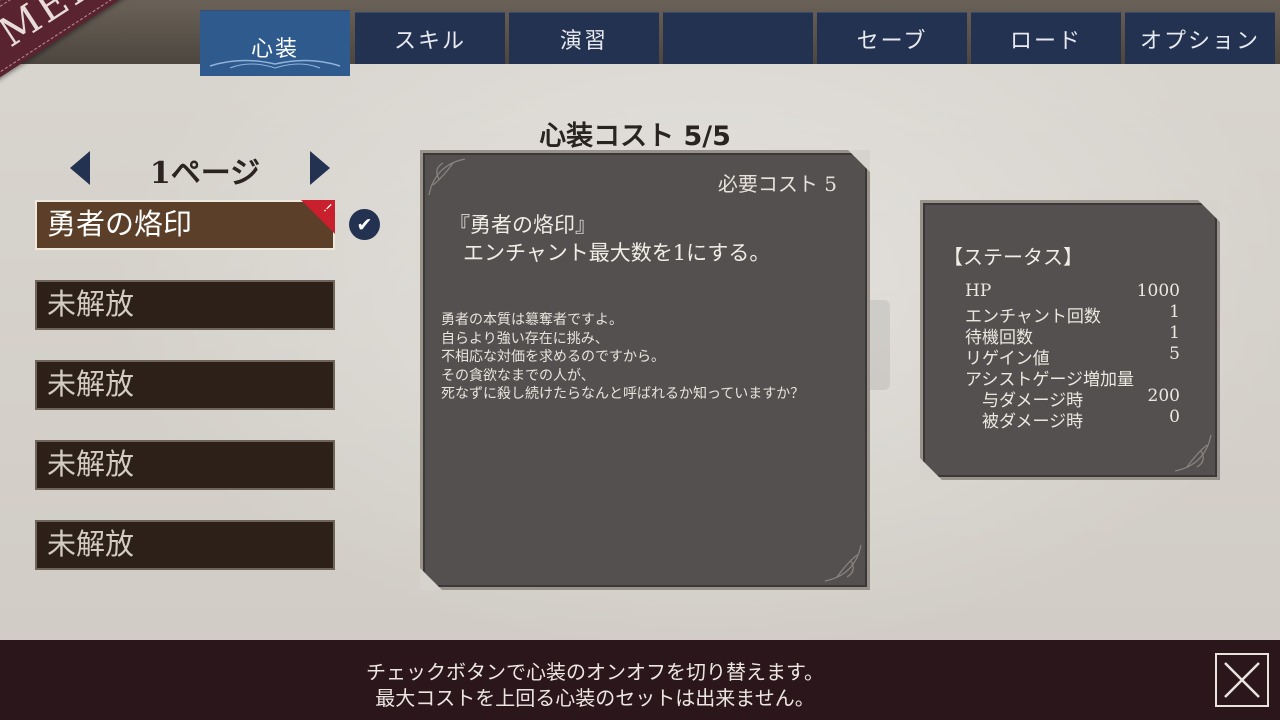 This screenshot has width=1280, height=720. Describe the element at coordinates (1174, 354) in the screenshot. I see `stat-value: 5` at that location.